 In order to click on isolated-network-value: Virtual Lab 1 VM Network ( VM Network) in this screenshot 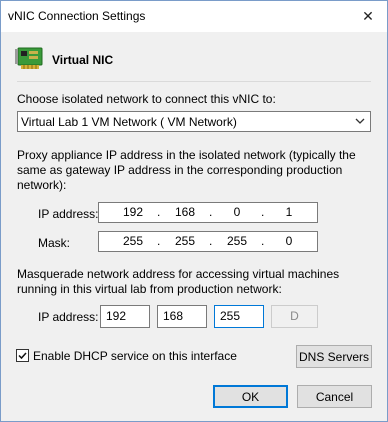, I will do `click(129, 122)`.